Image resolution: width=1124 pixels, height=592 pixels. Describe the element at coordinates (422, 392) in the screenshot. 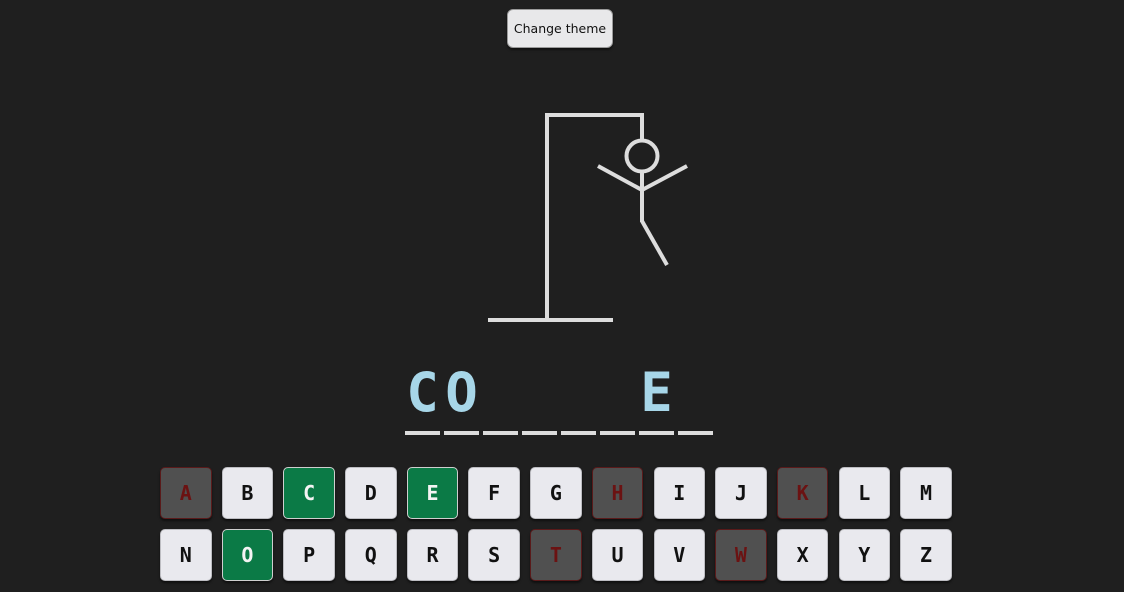

I see `letter-slot-char: C` at that location.